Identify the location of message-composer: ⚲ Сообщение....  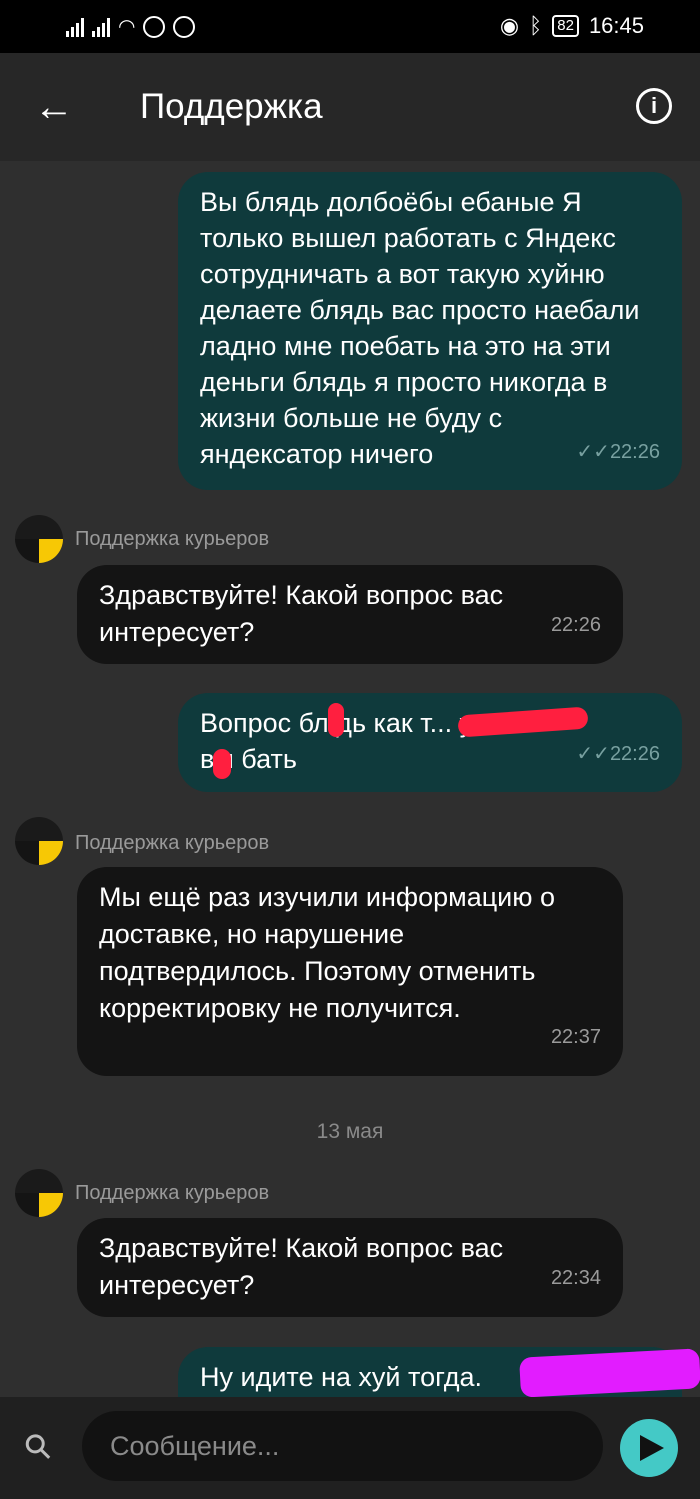
(350, 1448).